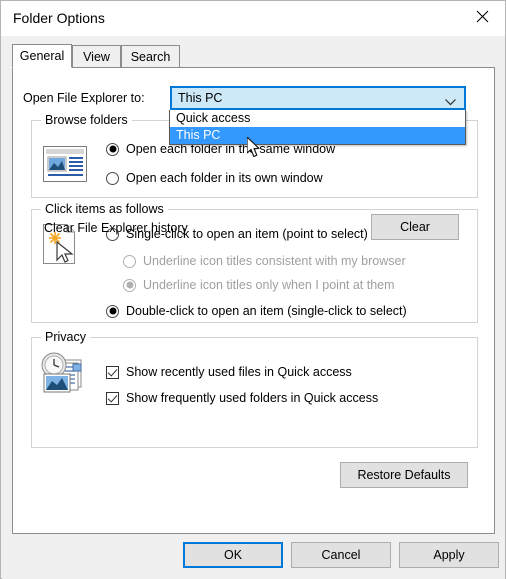 The height and width of the screenshot is (579, 506). I want to click on ok-button: OK, so click(233, 555).